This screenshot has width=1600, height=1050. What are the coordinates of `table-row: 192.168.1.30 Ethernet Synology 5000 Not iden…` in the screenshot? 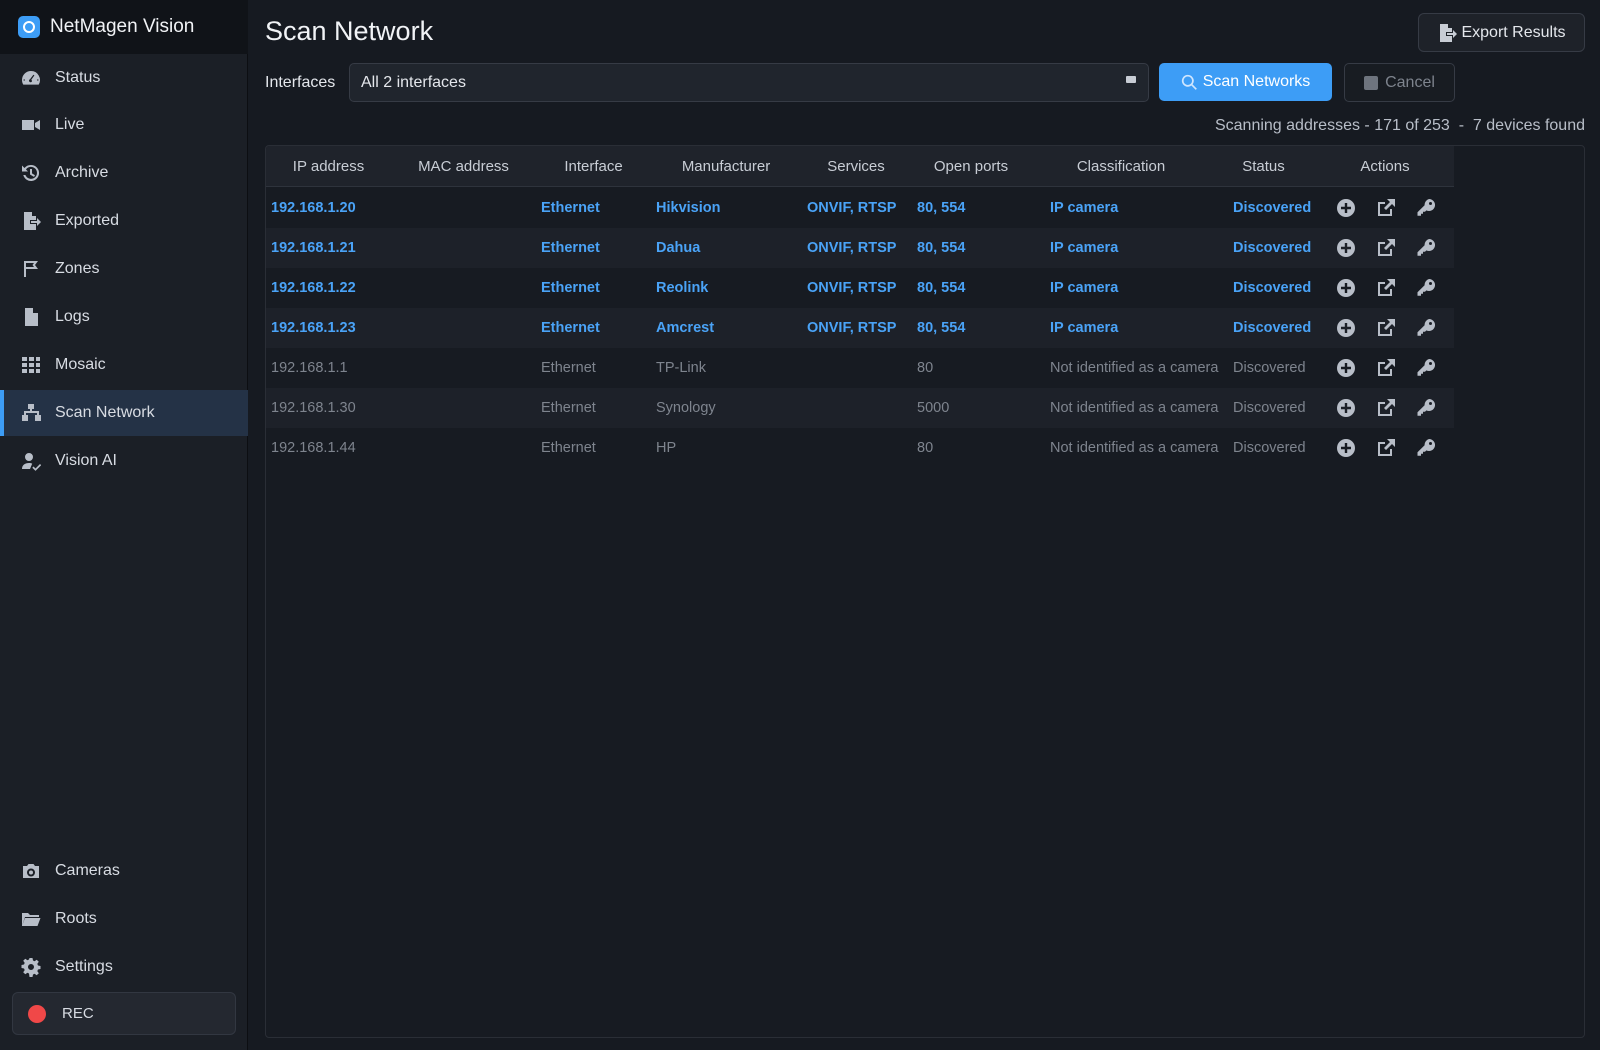 It's located at (860, 408).